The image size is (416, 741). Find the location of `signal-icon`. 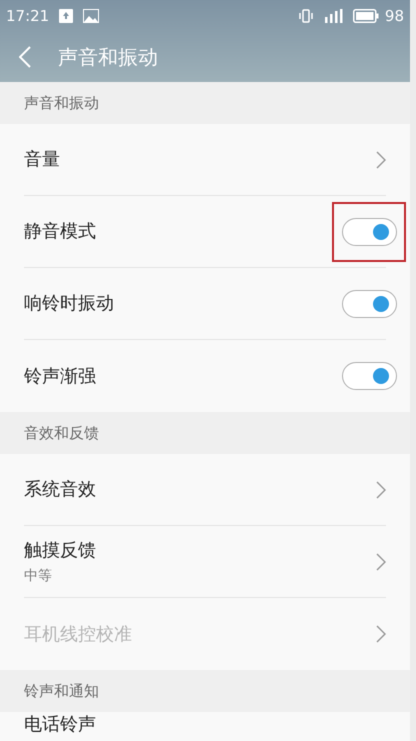

signal-icon is located at coordinates (332, 16).